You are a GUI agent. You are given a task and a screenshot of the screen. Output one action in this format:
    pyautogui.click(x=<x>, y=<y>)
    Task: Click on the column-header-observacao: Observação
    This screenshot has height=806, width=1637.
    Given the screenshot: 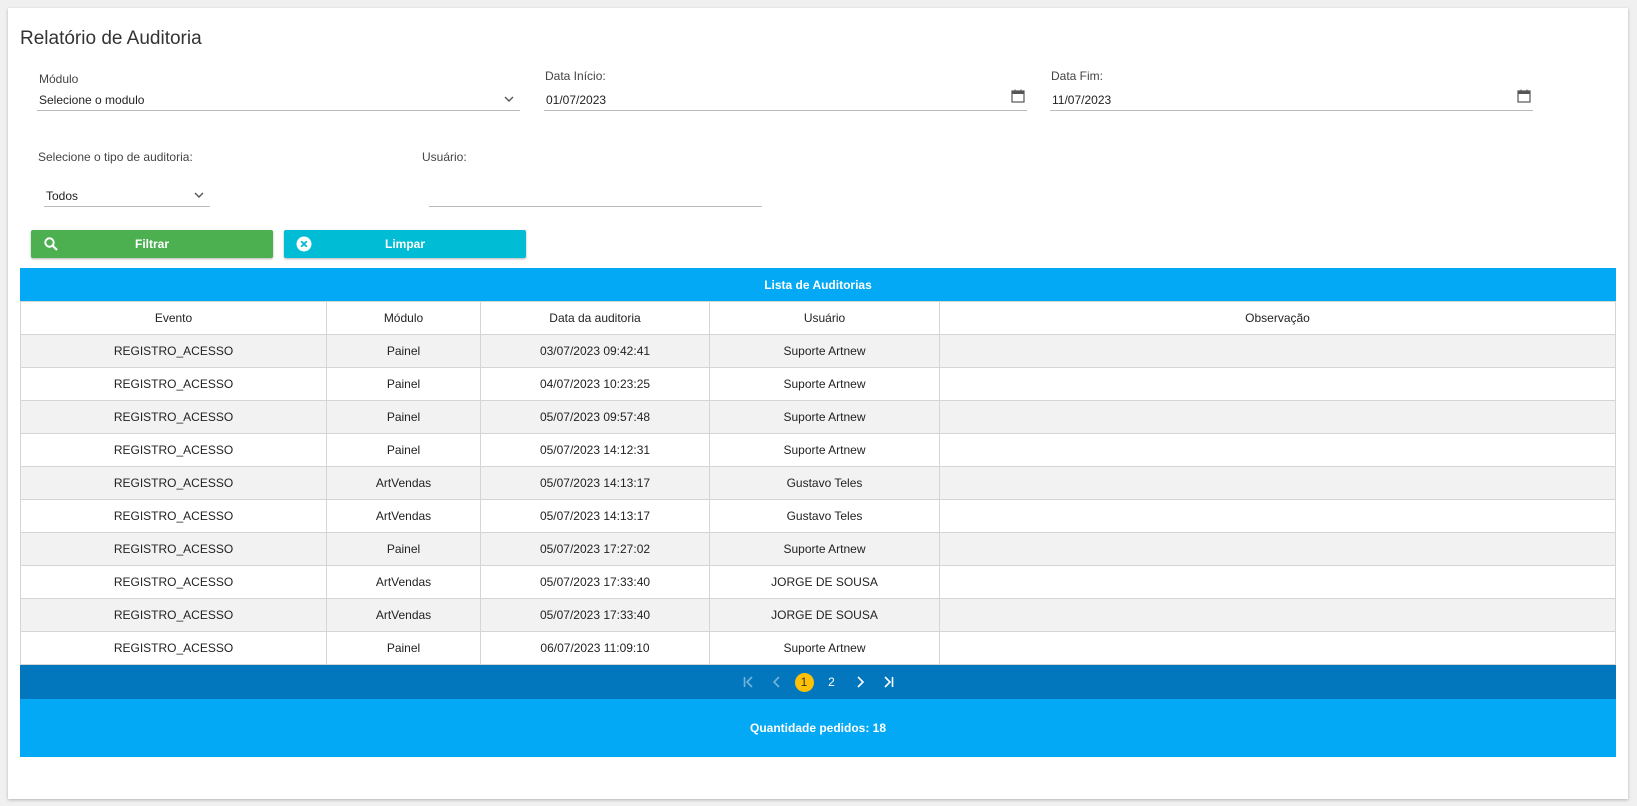 What is the action you would take?
    pyautogui.click(x=1277, y=318)
    